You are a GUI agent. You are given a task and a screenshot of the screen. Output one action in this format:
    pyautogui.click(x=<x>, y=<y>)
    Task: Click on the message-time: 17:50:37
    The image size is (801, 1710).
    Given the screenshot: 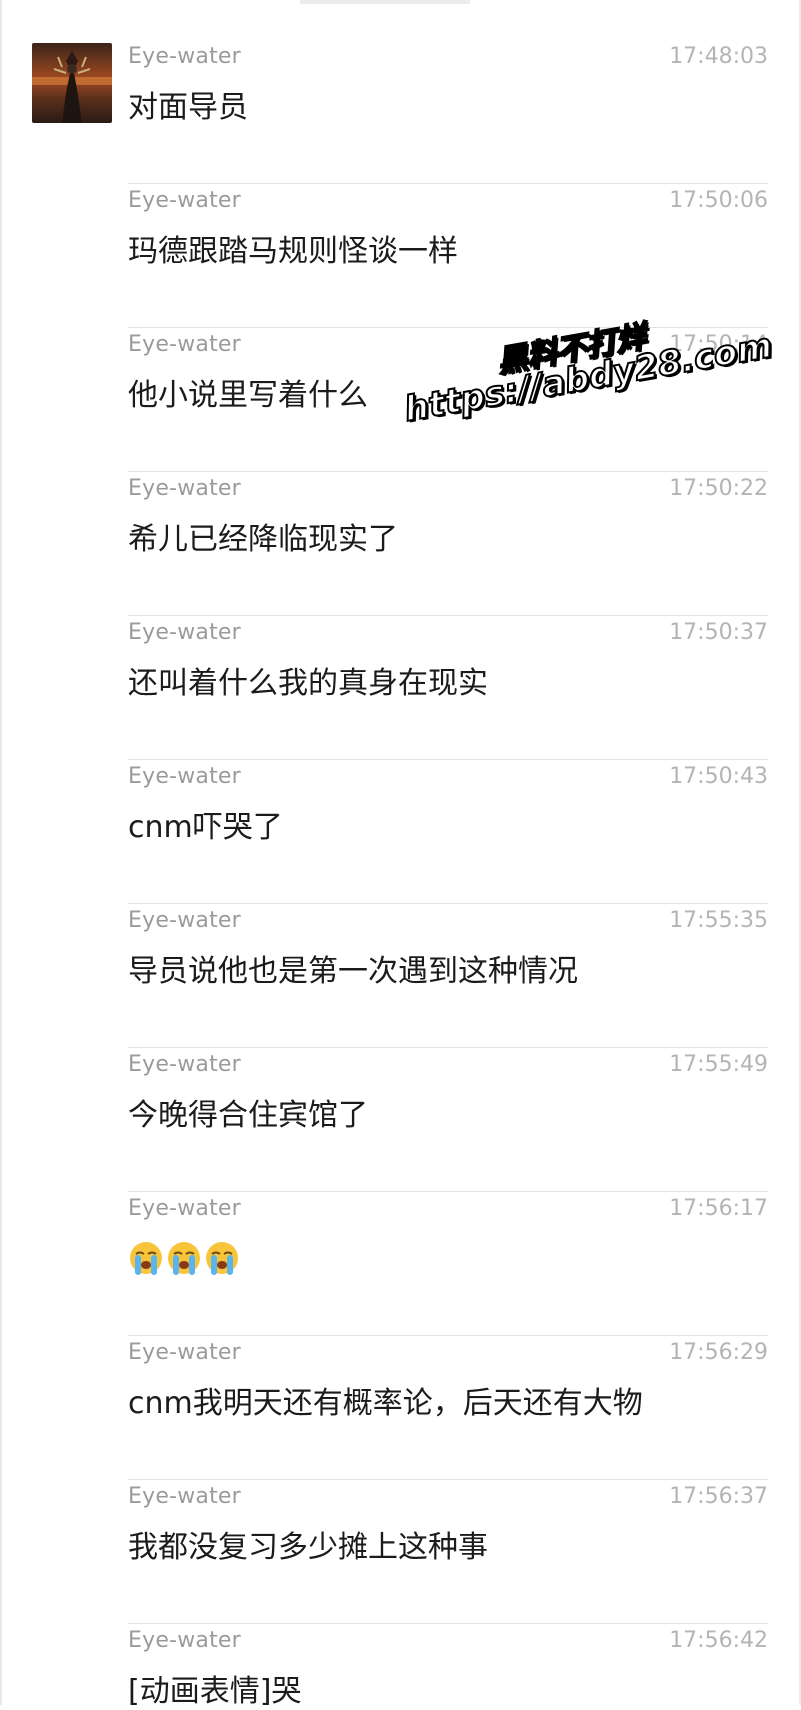 What is the action you would take?
    pyautogui.click(x=718, y=632)
    